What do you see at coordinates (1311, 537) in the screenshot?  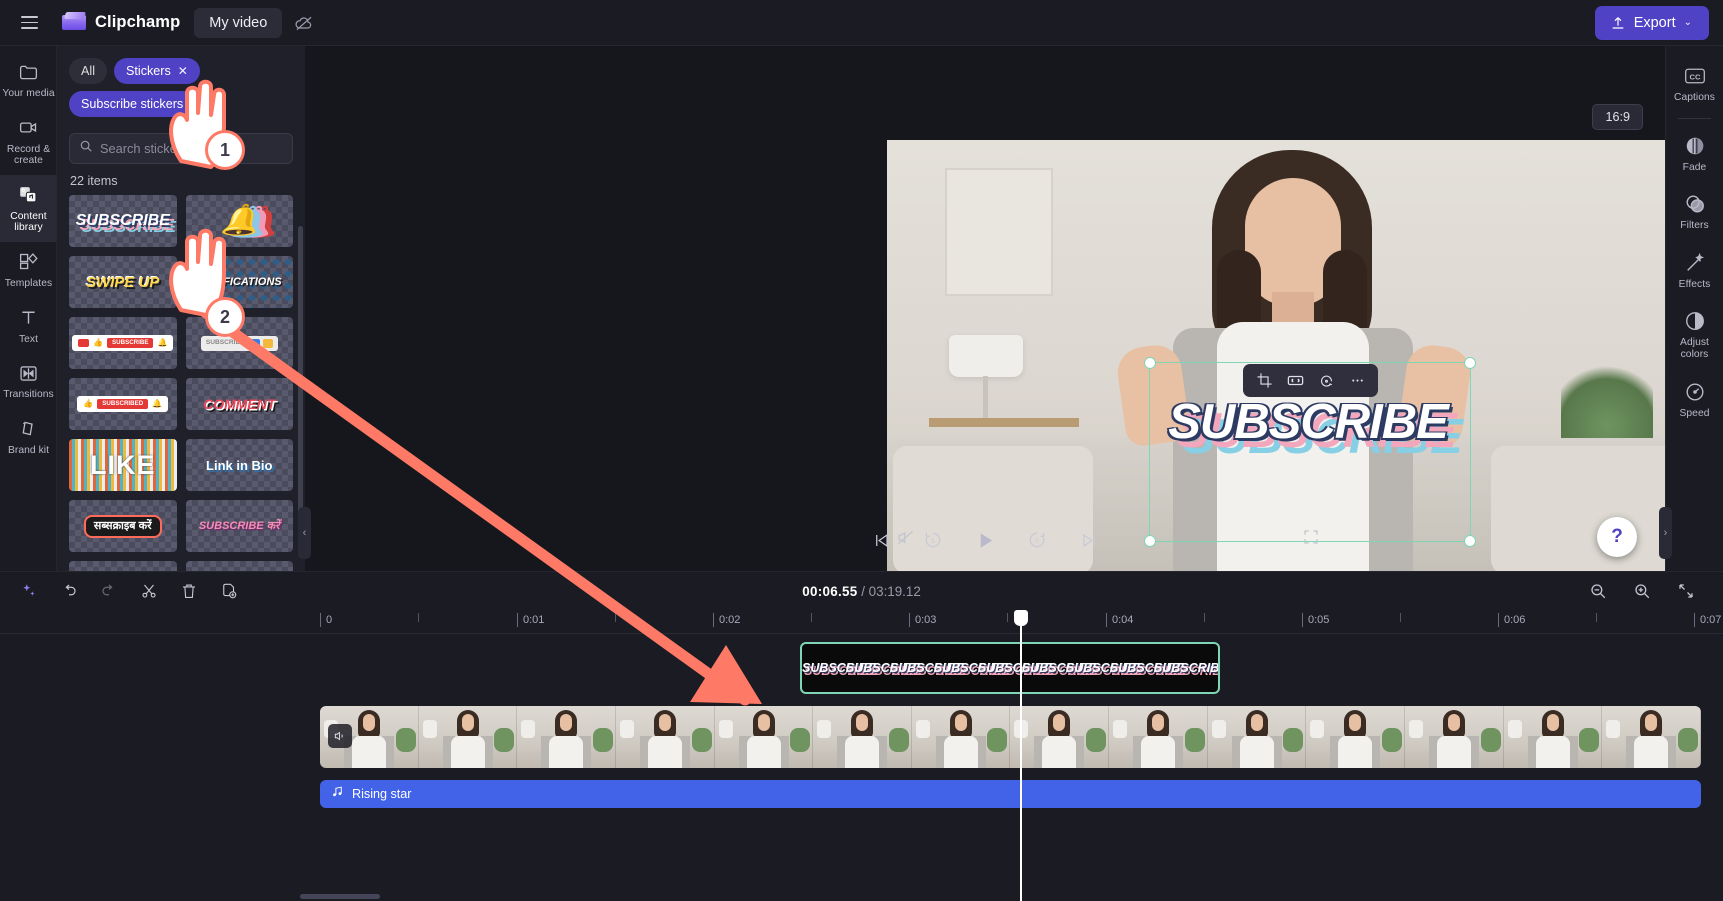 I see `fullscreen-button` at bounding box center [1311, 537].